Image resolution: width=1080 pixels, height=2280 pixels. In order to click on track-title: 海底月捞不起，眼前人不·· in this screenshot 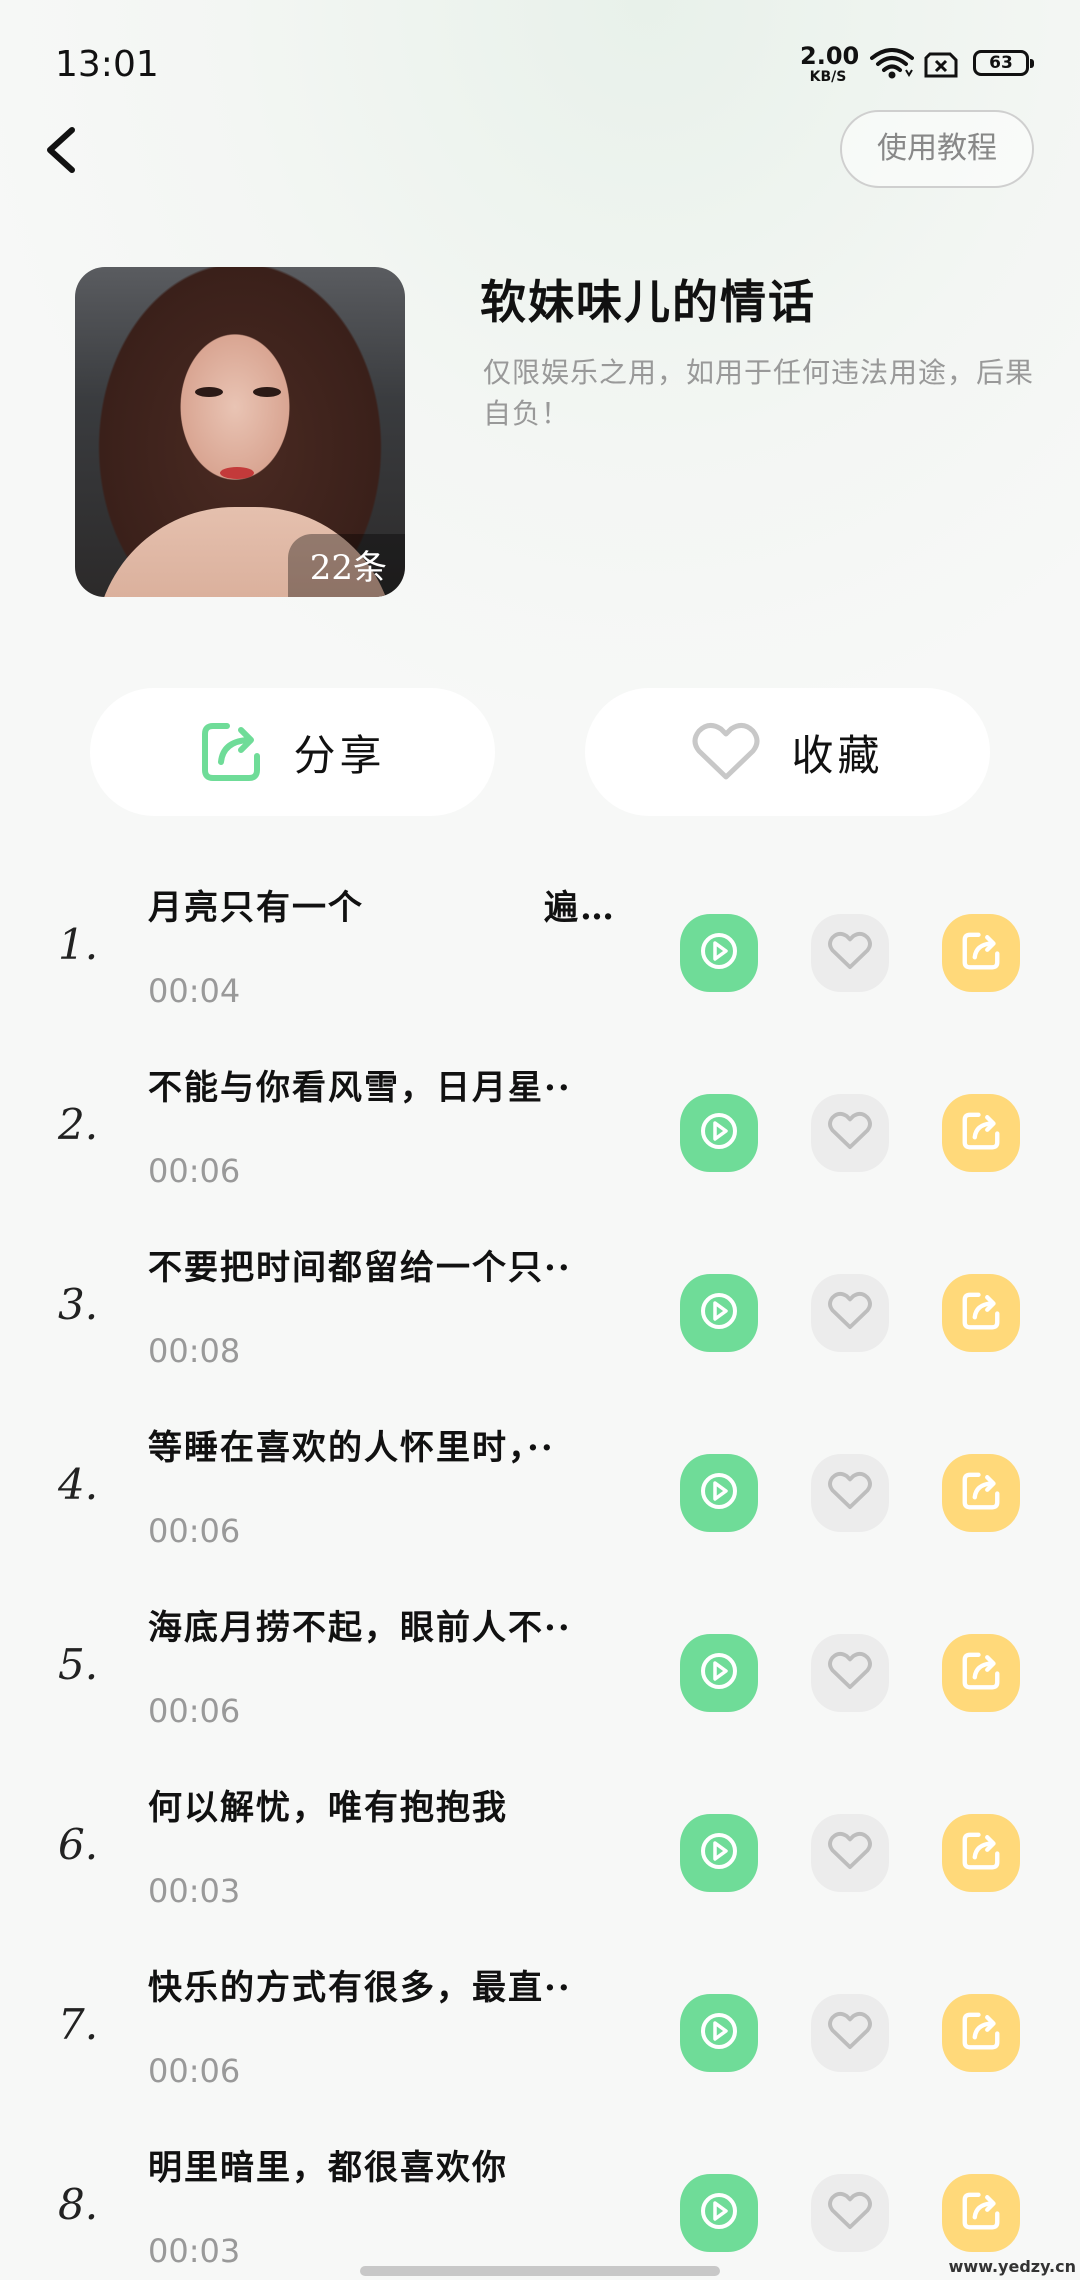, I will do `click(360, 1628)`.